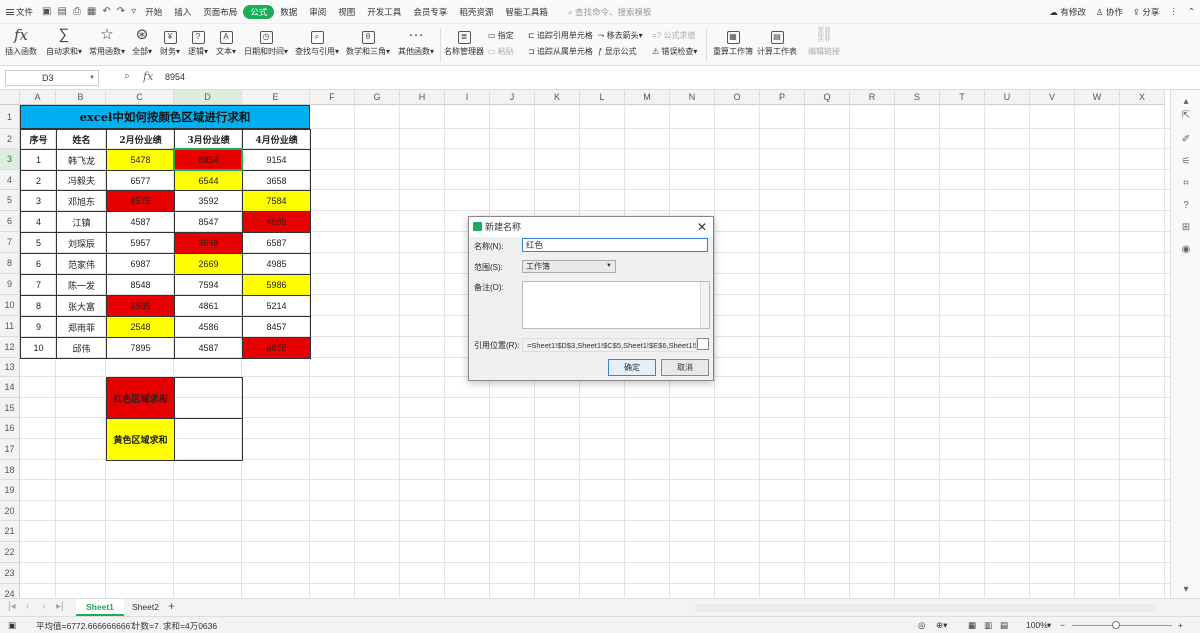 This screenshot has width=1200, height=633. Describe the element at coordinates (10, 449) in the screenshot. I see `row-header-17: 17` at that location.